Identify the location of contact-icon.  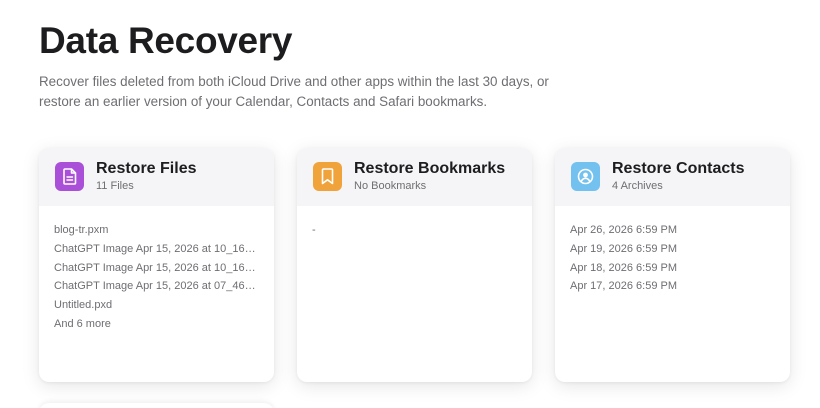
(585, 176).